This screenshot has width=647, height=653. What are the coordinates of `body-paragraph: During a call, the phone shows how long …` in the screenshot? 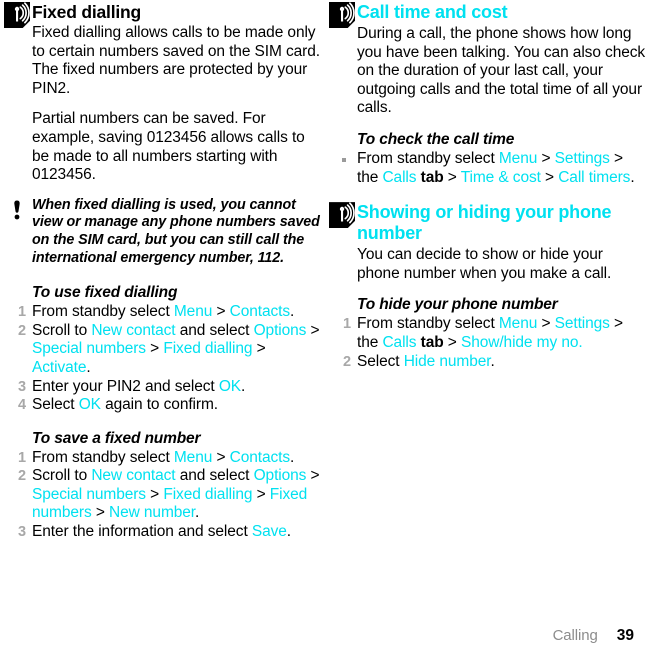 It's located at (501, 71).